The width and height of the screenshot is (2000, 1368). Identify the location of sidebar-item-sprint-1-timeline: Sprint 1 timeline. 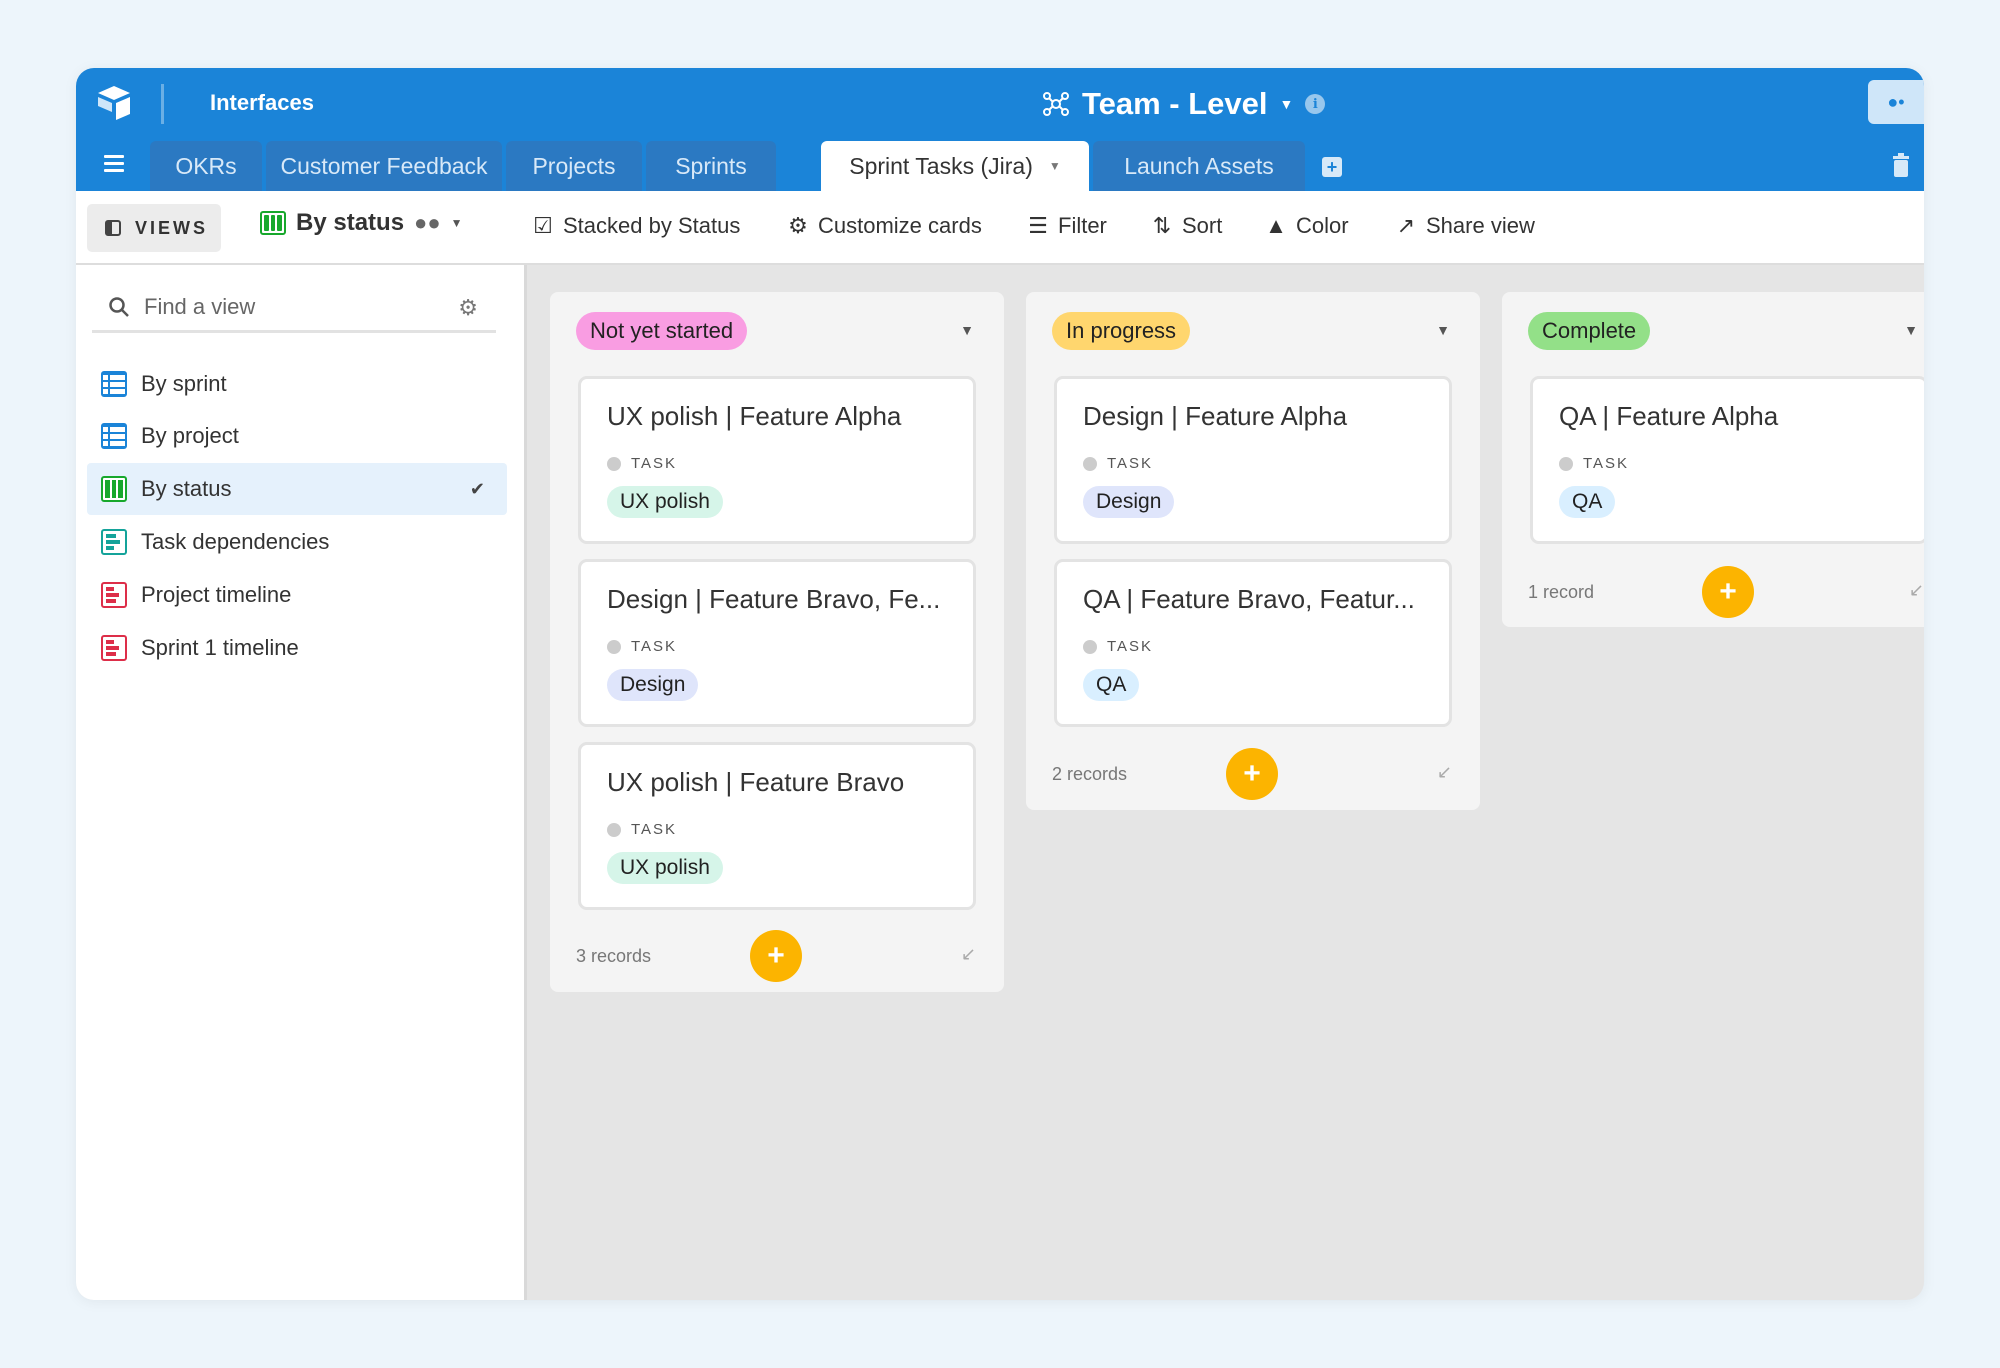
(297, 648).